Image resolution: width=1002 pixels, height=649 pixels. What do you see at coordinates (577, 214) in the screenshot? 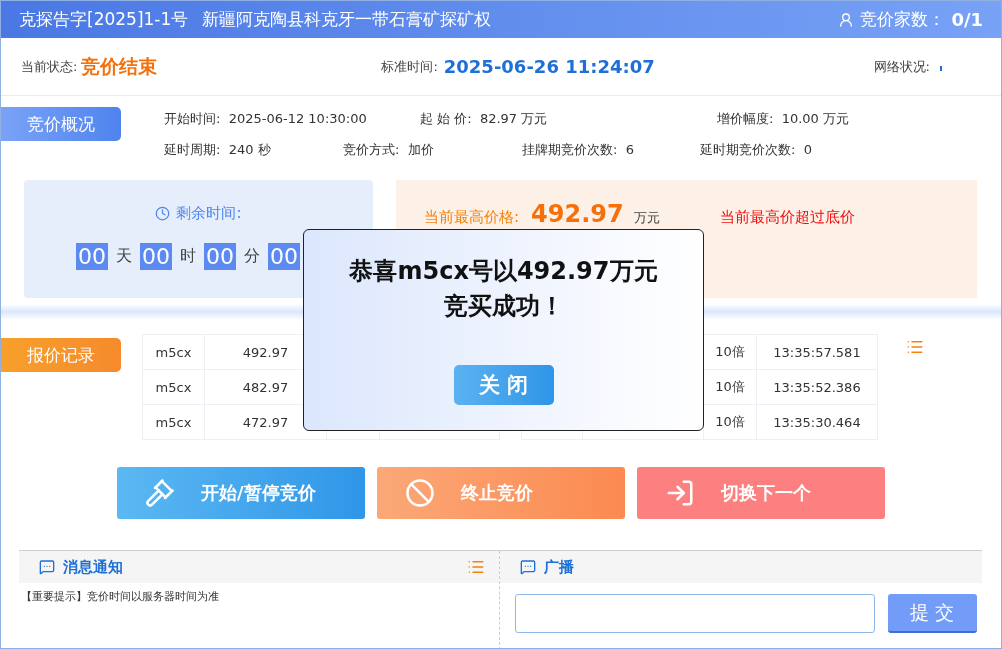
I see `highest-price: 492.97` at bounding box center [577, 214].